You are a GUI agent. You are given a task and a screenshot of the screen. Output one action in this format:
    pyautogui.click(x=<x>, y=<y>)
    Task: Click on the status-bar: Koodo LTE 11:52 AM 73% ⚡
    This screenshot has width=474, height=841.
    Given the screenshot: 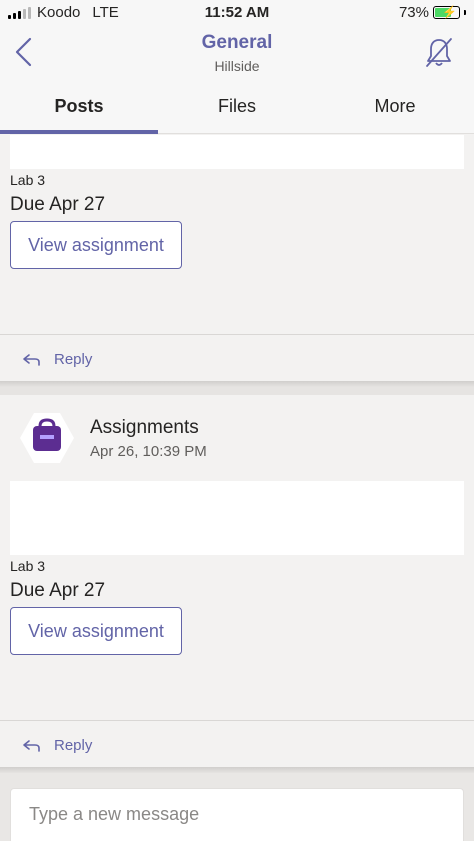 What is the action you would take?
    pyautogui.click(x=237, y=13)
    